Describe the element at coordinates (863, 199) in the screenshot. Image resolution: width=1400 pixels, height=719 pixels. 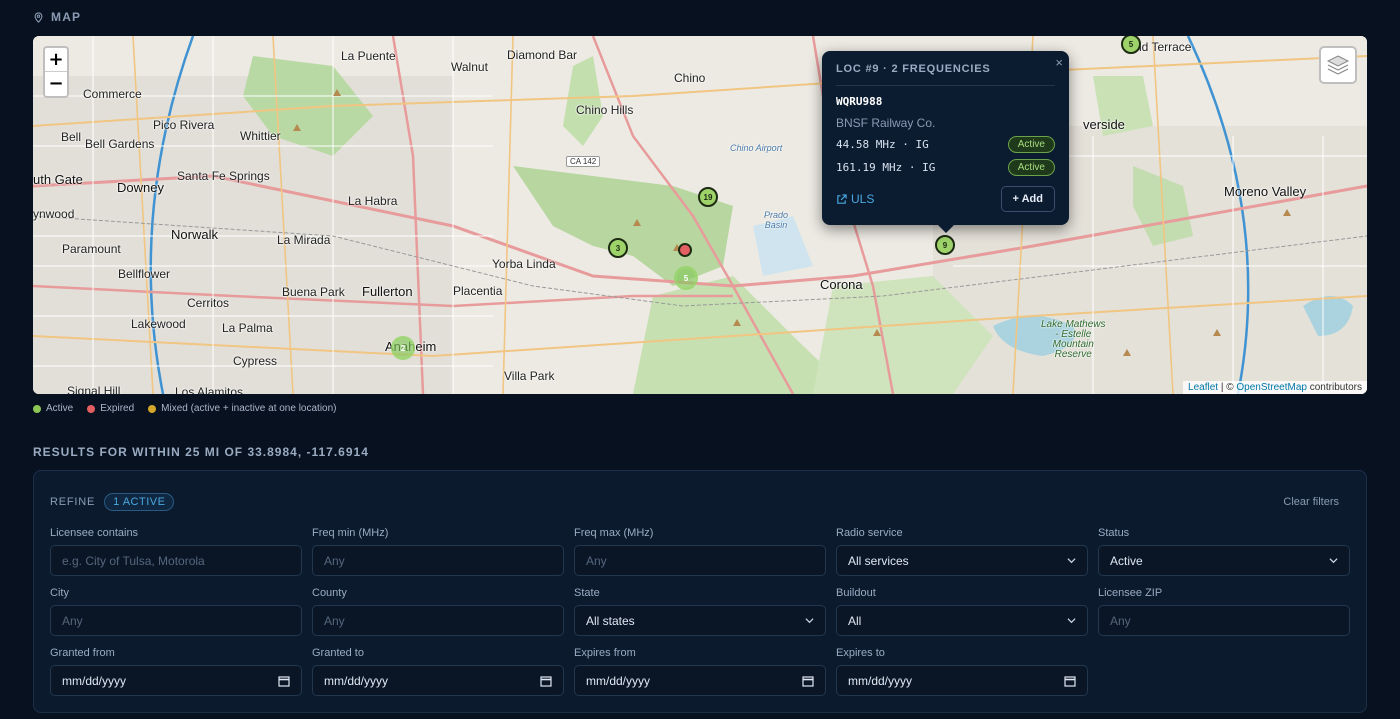
I see `uls-label: ULS` at that location.